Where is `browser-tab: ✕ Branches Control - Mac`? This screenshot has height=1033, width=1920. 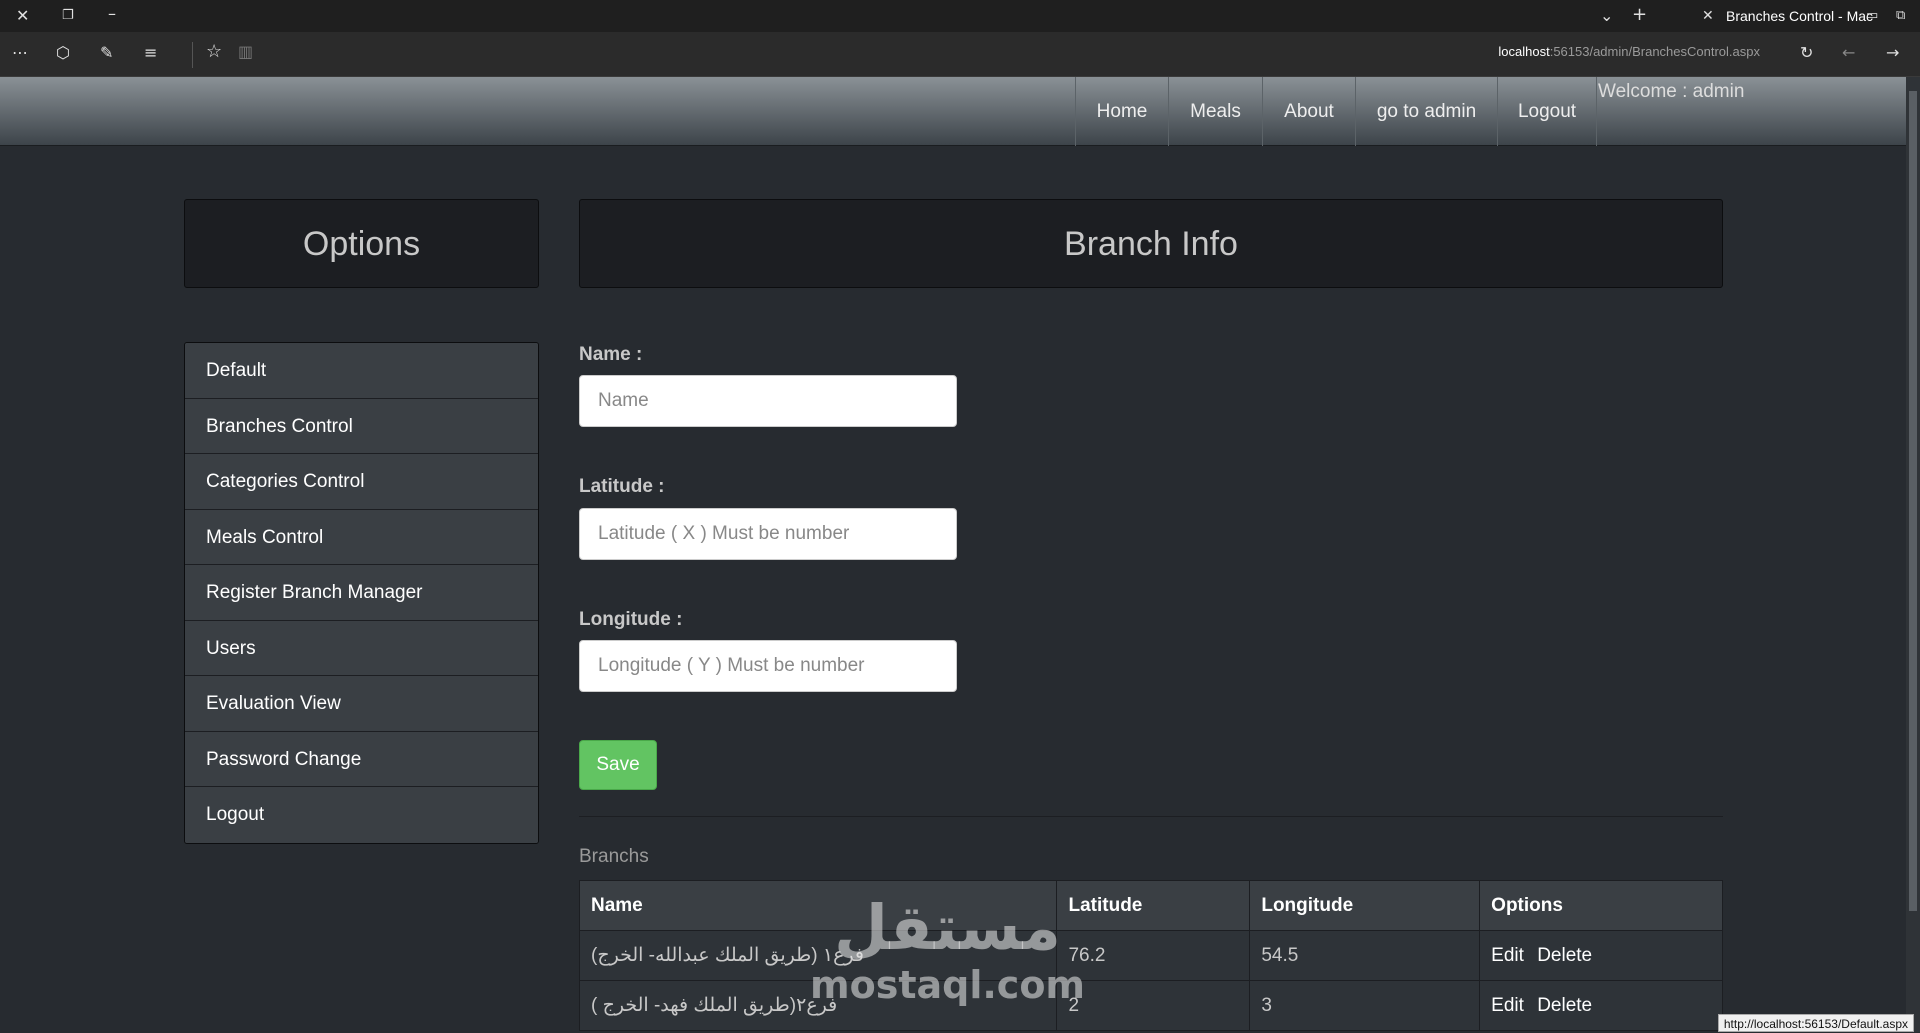 browser-tab: ✕ Branches Control - Mac is located at coordinates (1787, 16).